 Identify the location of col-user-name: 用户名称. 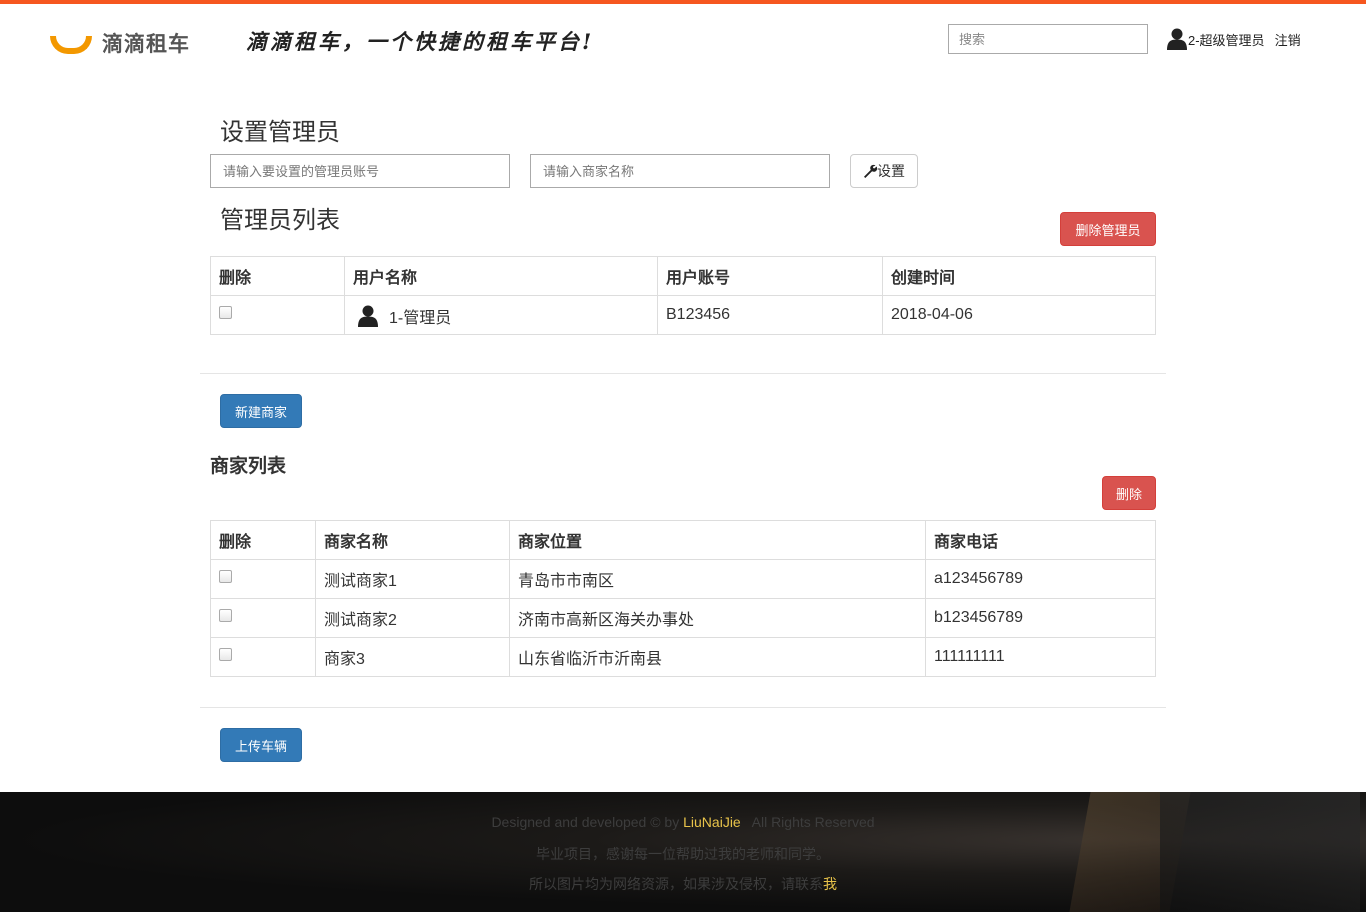
(501, 276).